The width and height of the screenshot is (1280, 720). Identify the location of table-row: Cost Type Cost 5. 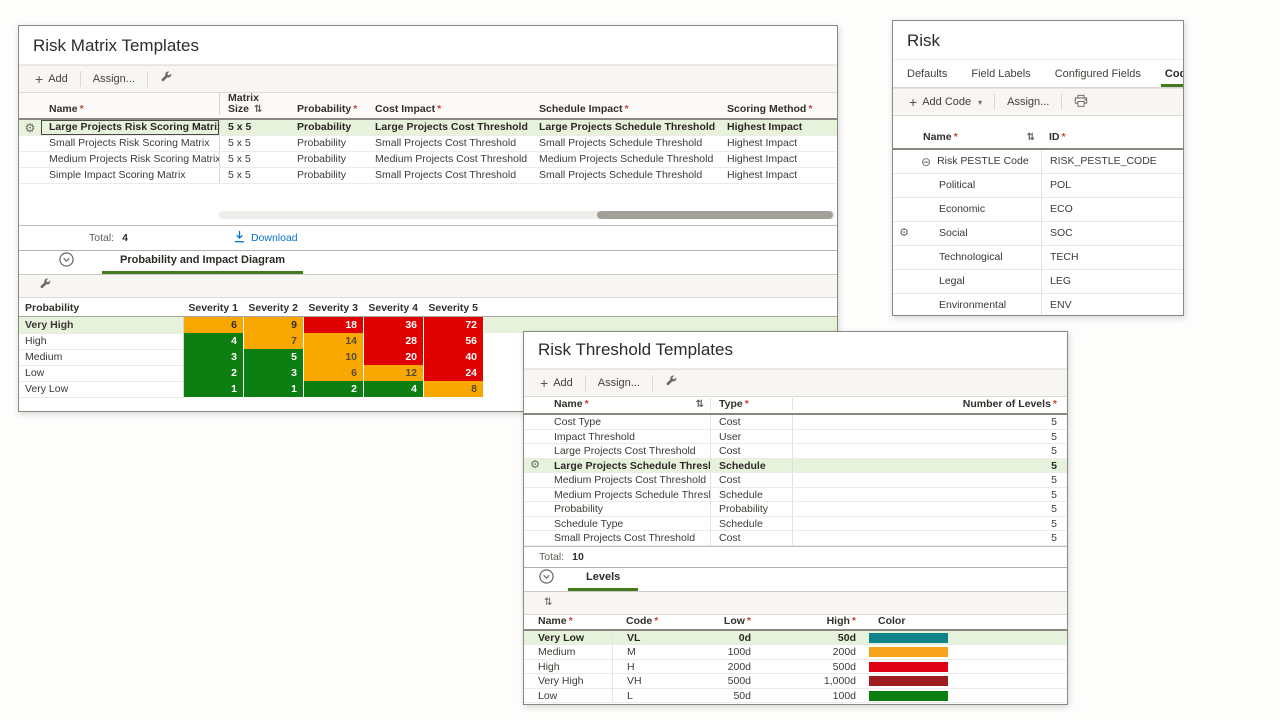
(795, 422).